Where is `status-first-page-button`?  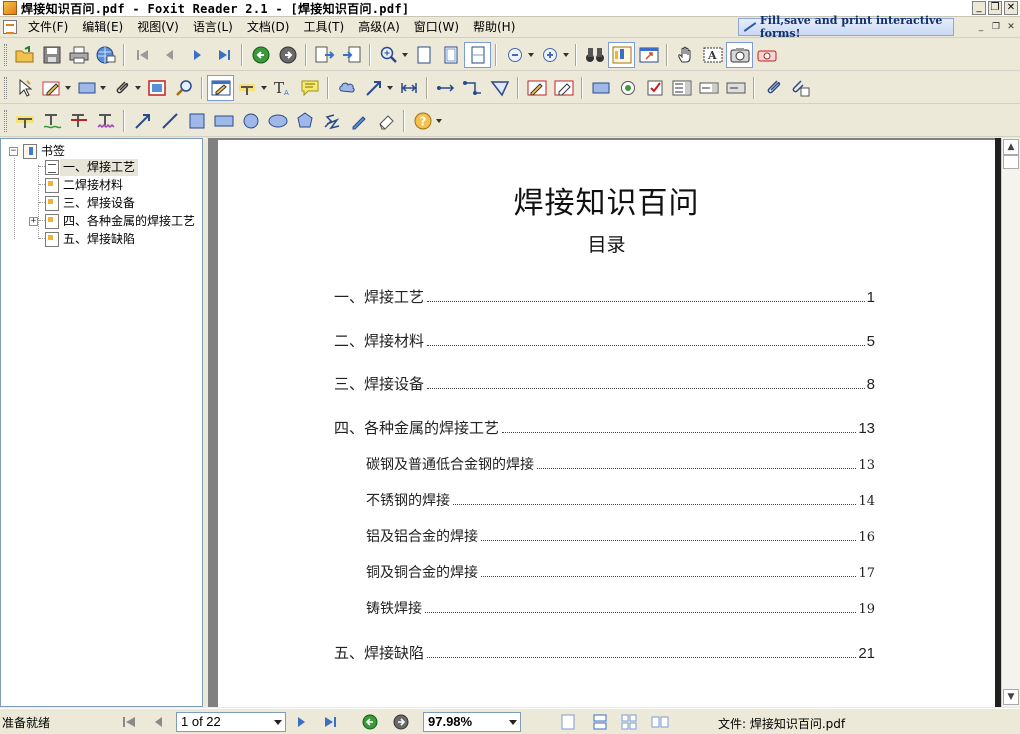 status-first-page-button is located at coordinates (129, 722).